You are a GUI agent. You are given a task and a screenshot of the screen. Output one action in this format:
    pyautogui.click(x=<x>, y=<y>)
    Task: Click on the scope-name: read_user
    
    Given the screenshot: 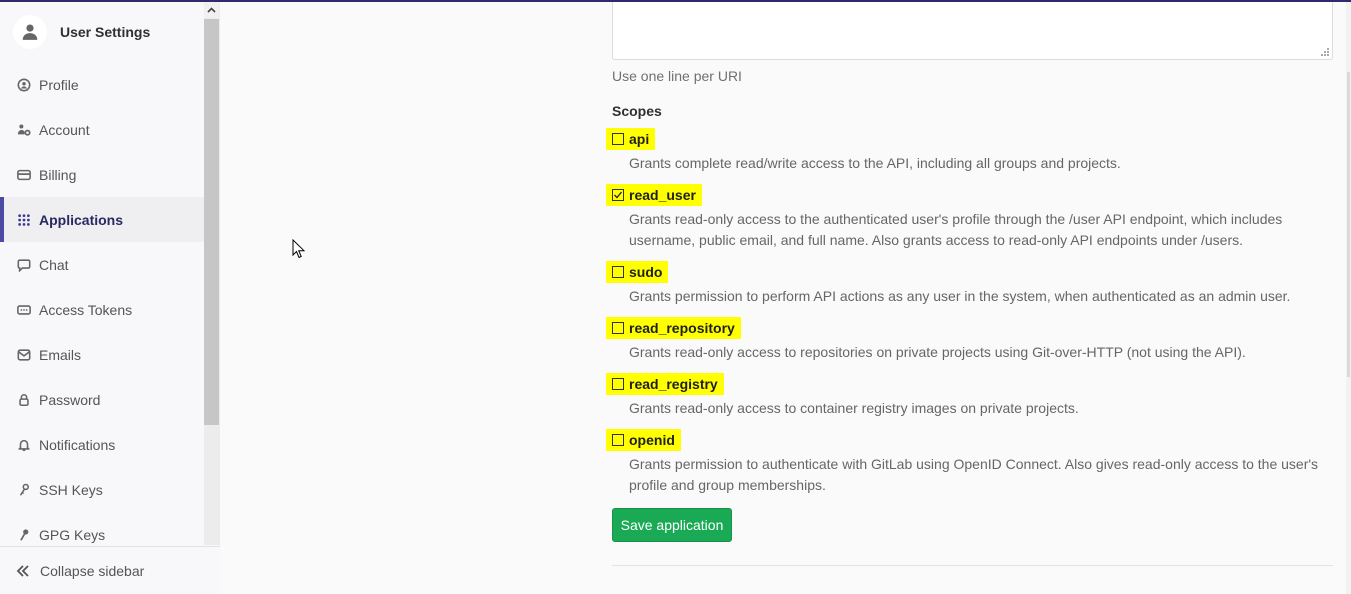 What is the action you would take?
    pyautogui.click(x=662, y=195)
    